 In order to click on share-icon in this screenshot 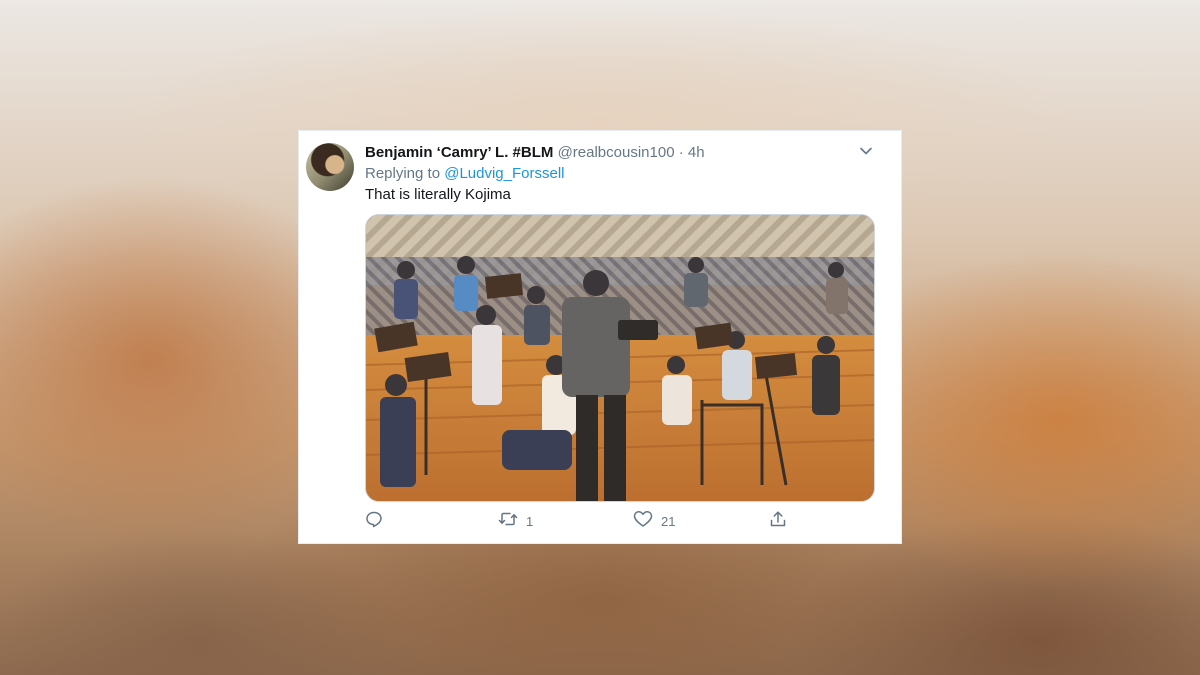, I will do `click(778, 521)`.